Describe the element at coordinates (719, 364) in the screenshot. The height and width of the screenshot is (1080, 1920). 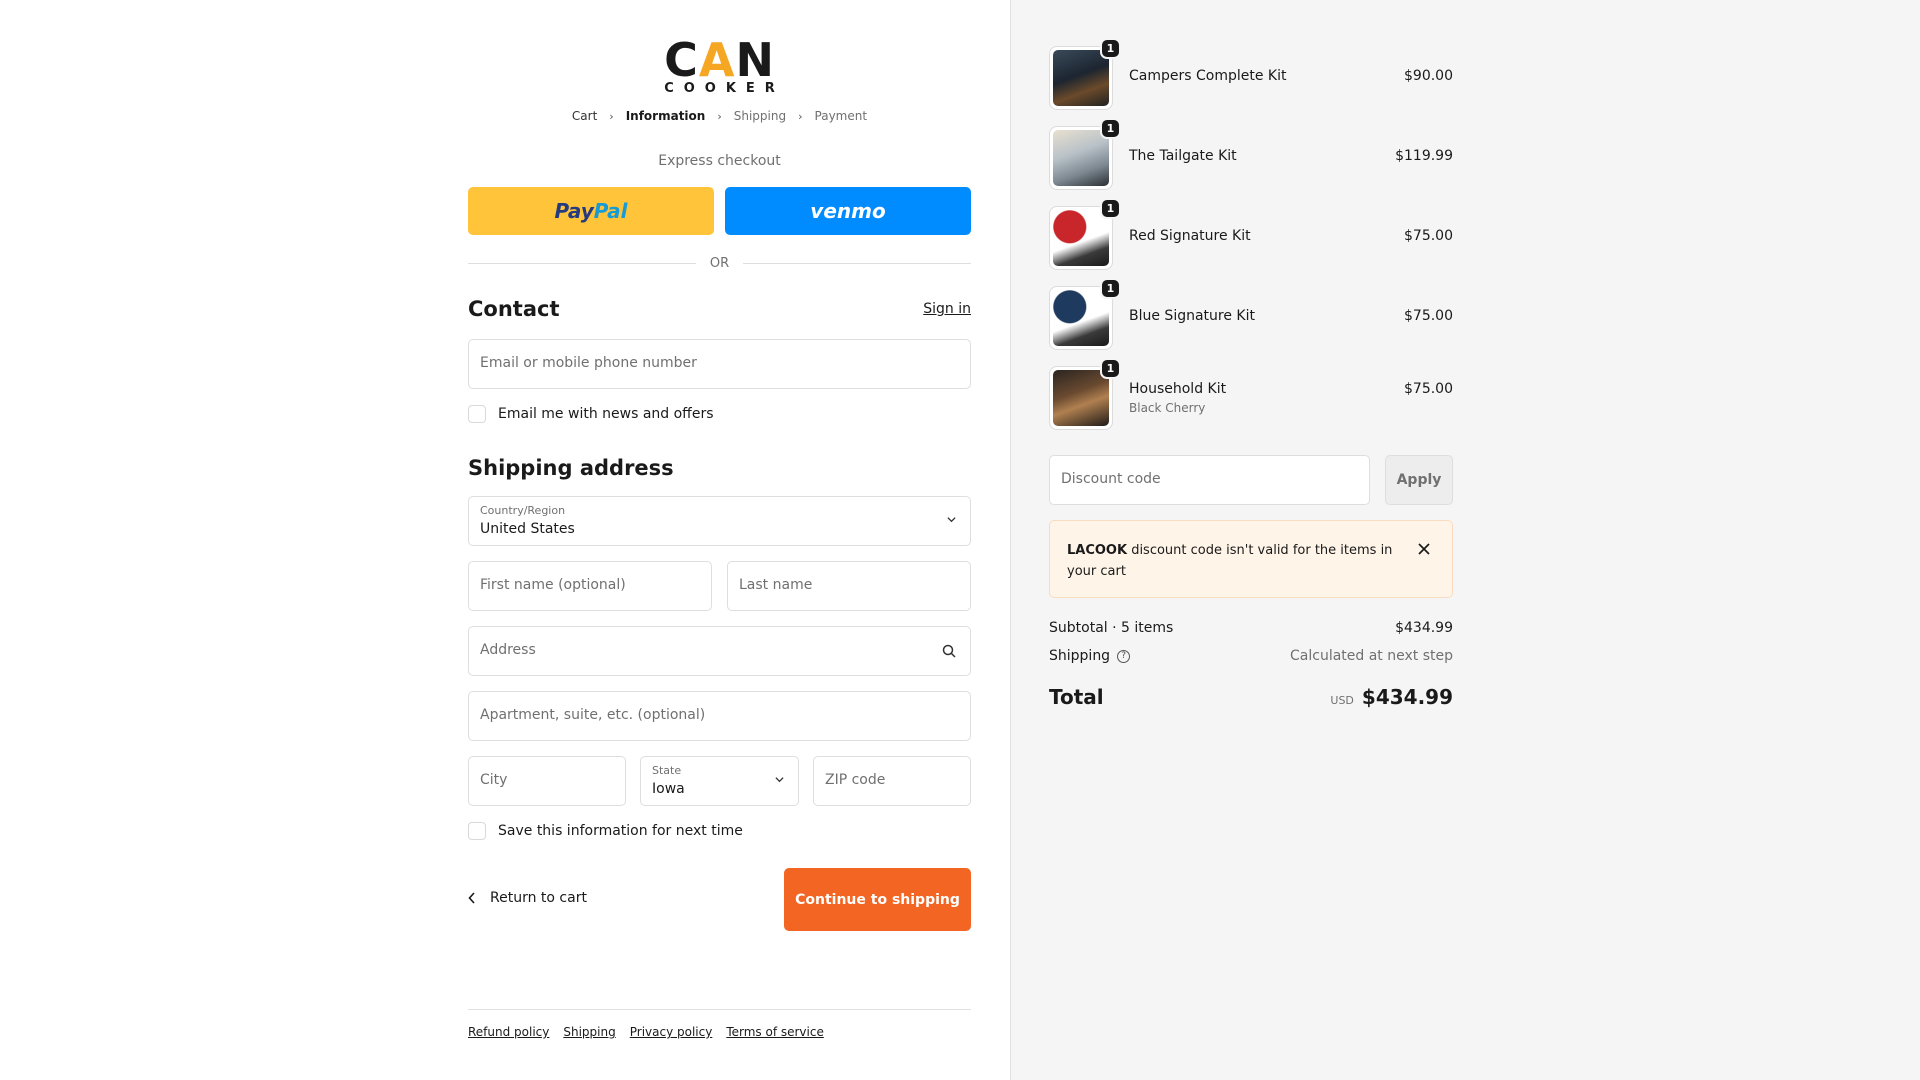
I see `email-field: Email or mobile phone number` at that location.